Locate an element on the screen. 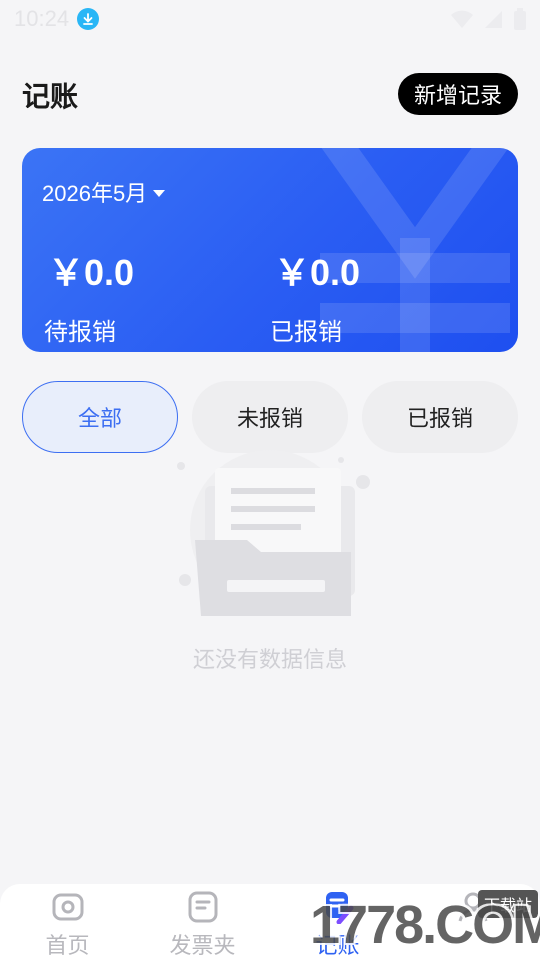  caret-down-icon is located at coordinates (159, 193).